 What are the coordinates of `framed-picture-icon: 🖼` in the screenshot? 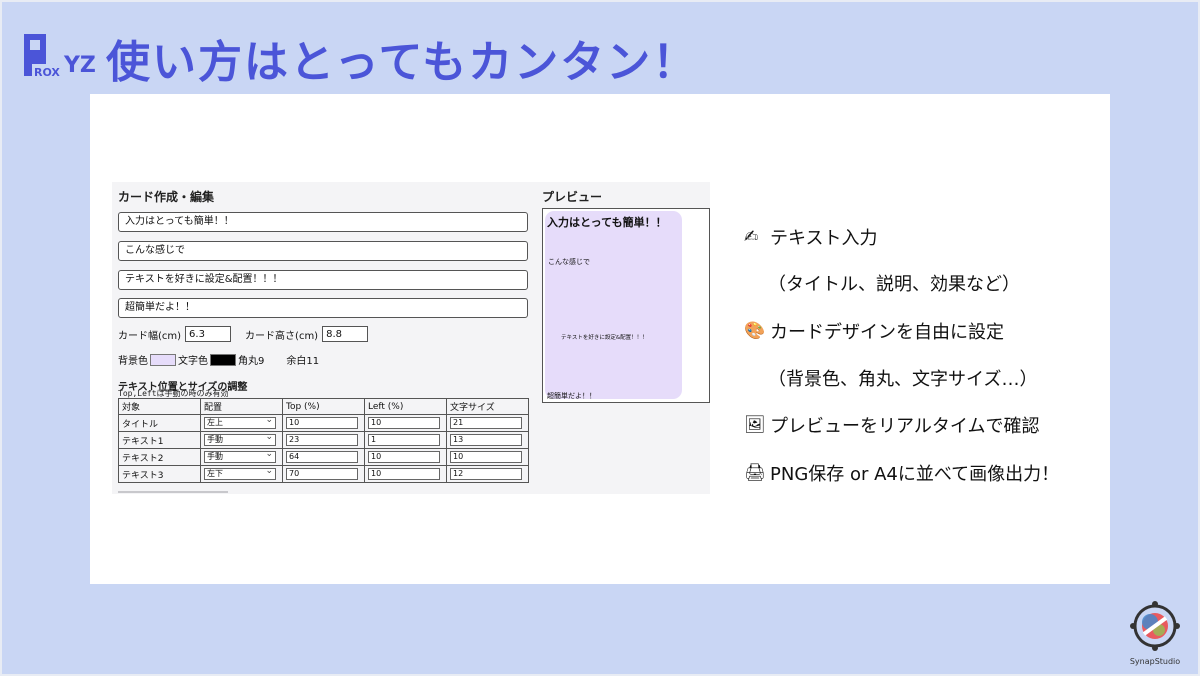 It's located at (755, 425).